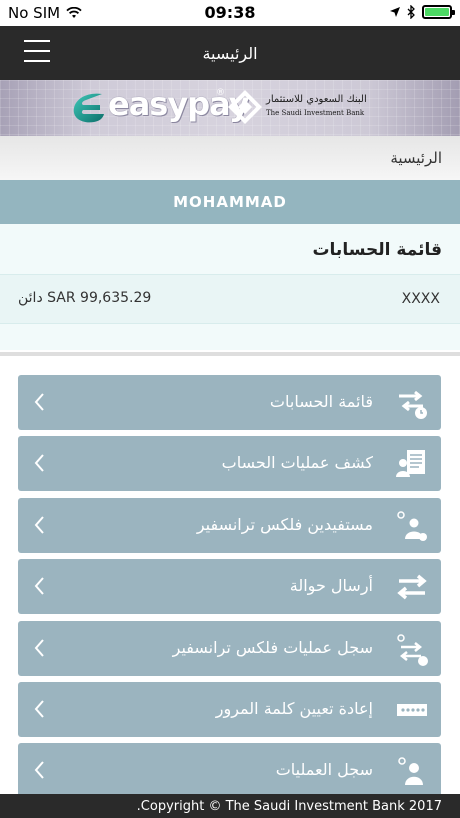 The height and width of the screenshot is (818, 460). What do you see at coordinates (229, 587) in the screenshot?
I see `menu-item-send-transfer: أرسال حوالة` at bounding box center [229, 587].